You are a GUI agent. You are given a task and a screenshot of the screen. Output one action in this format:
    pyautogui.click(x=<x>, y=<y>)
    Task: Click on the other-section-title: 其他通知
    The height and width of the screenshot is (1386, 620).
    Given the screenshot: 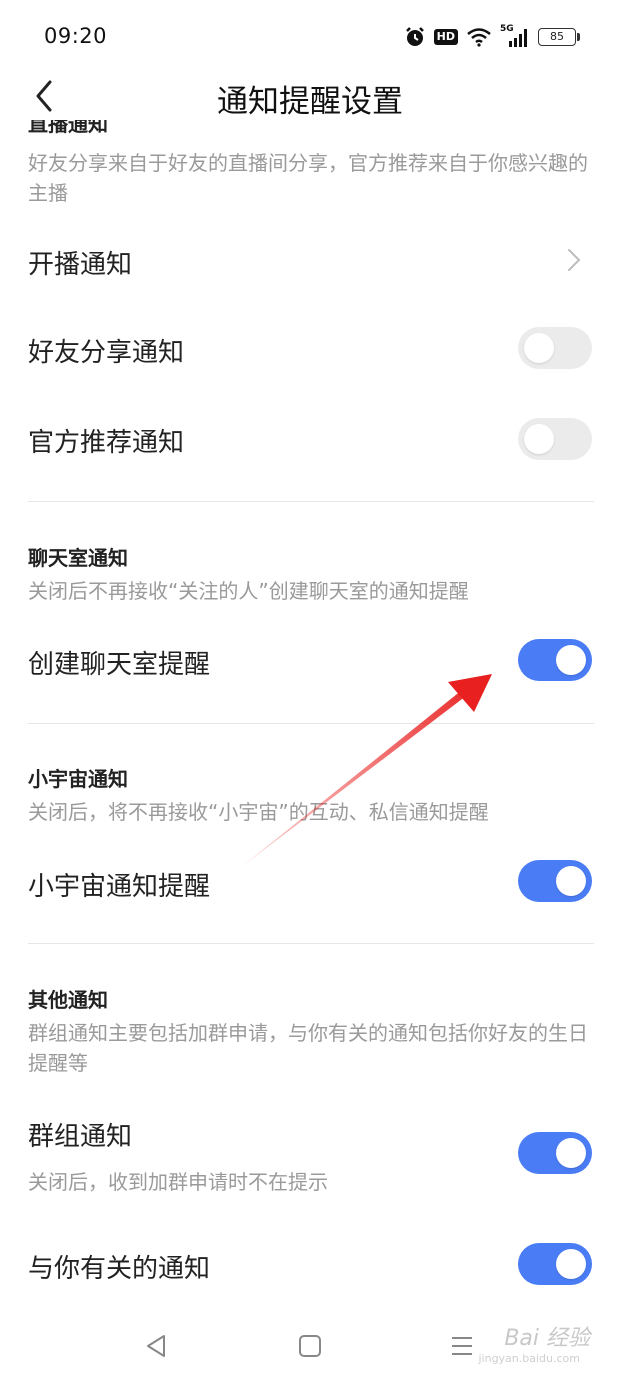 What is the action you would take?
    pyautogui.click(x=68, y=1000)
    